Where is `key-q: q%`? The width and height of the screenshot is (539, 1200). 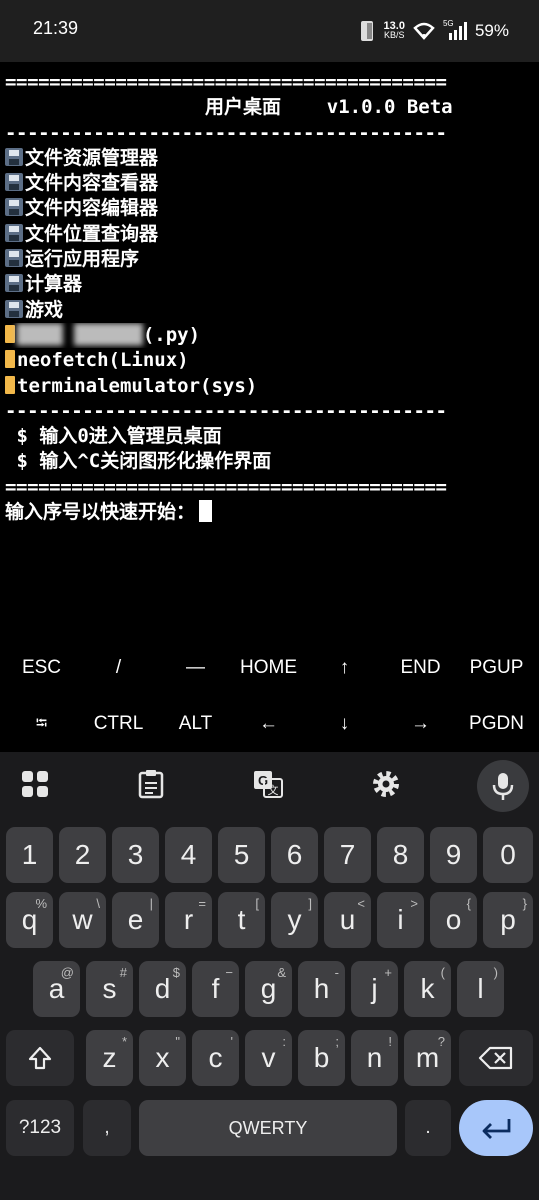
key-q: q% is located at coordinates (29, 920).